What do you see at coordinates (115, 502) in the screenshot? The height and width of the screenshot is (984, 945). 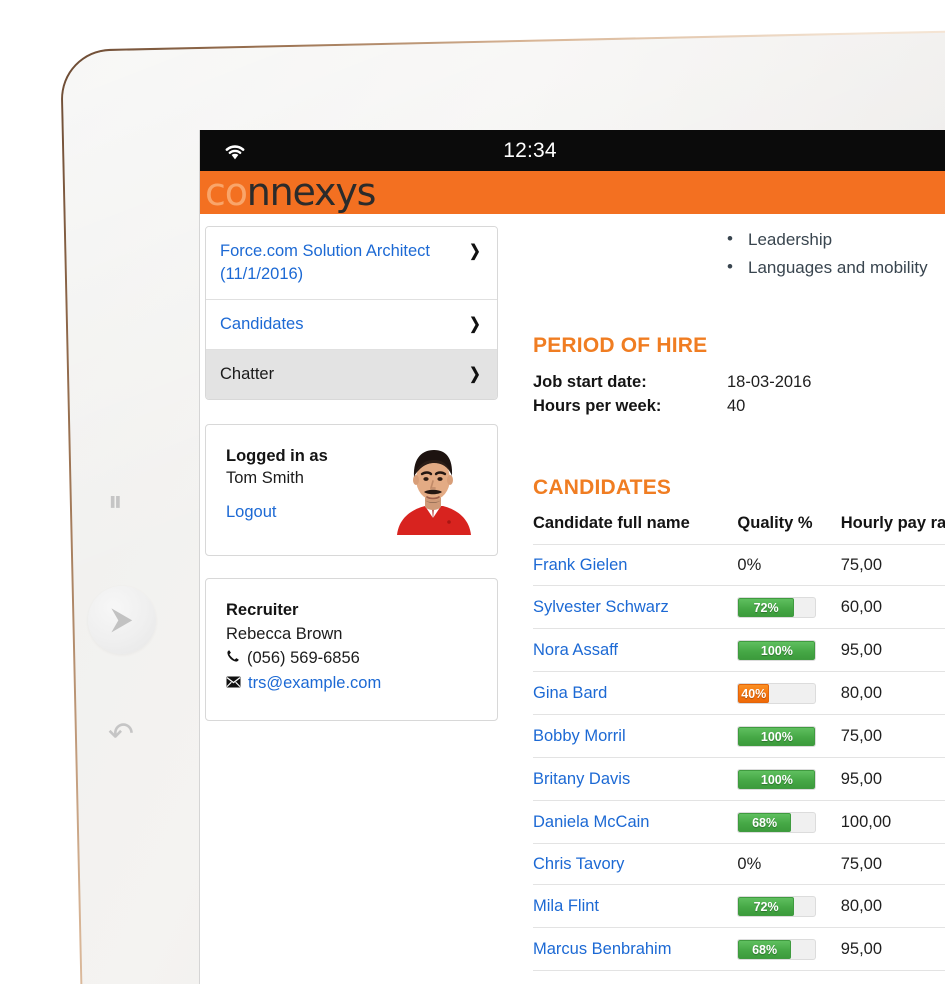 I see `pause-icon: ⏸` at bounding box center [115, 502].